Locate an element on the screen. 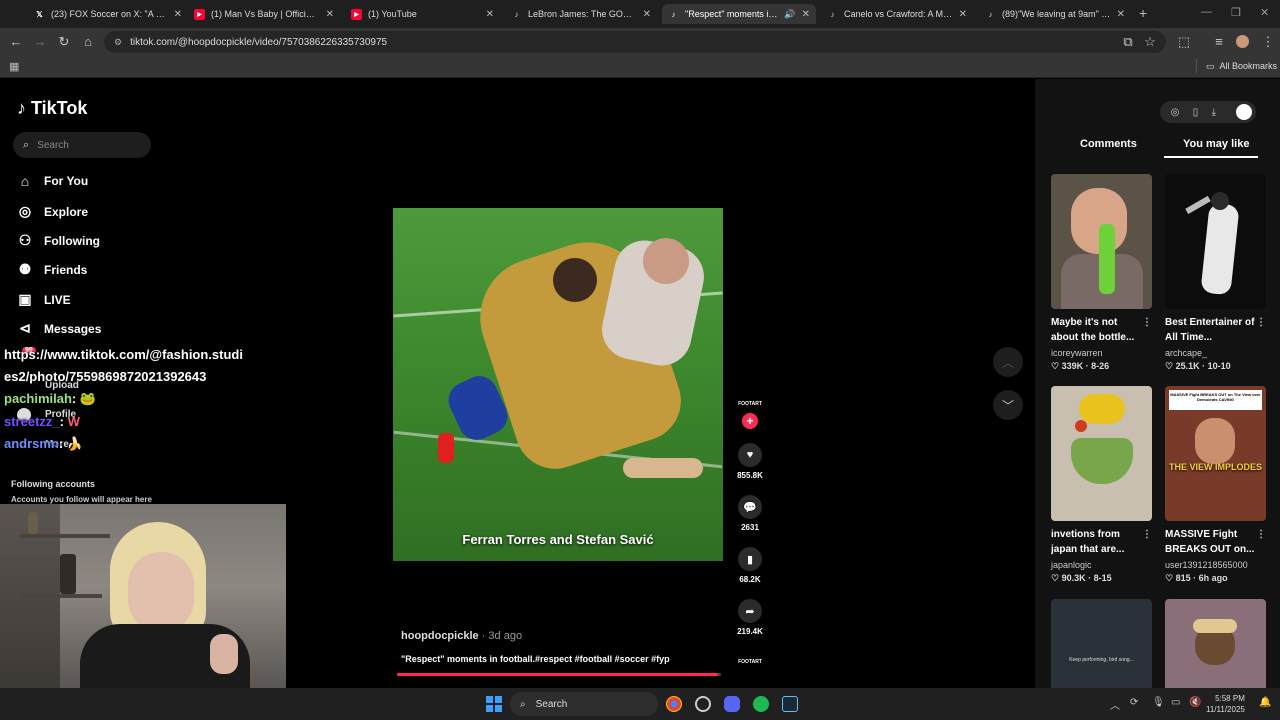 This screenshot has width=1280, height=720. compass-icon: ◎ is located at coordinates (1175, 112).